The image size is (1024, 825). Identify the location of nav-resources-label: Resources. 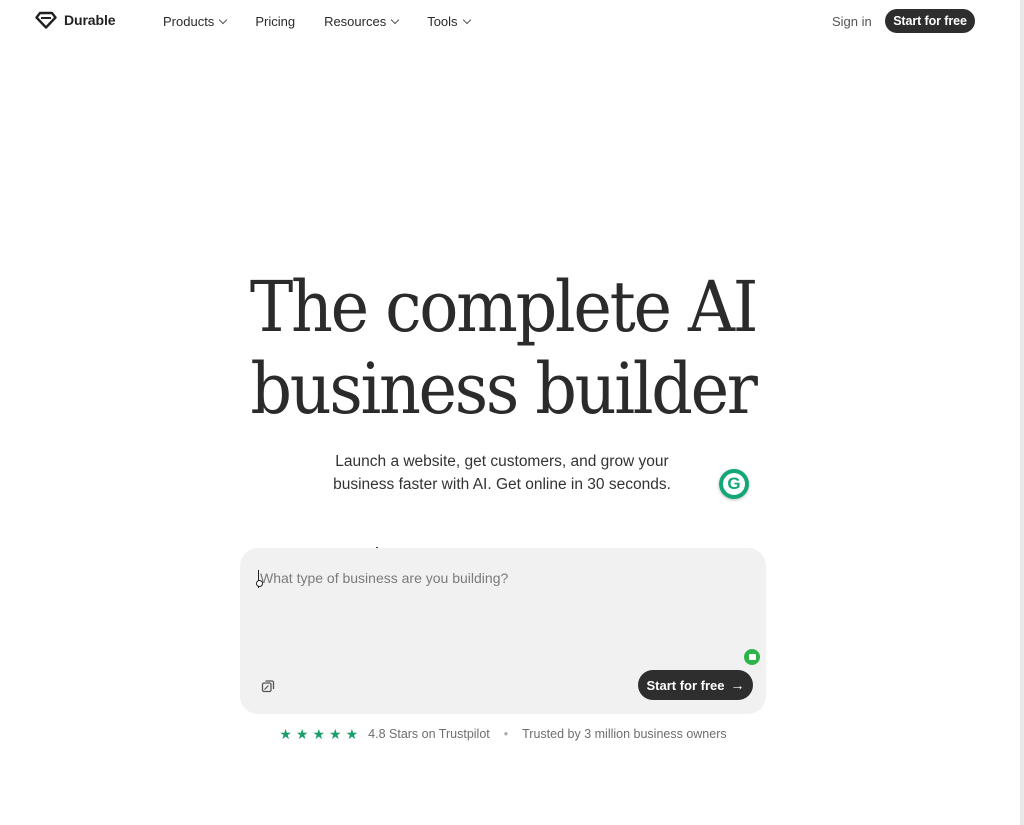
(355, 21).